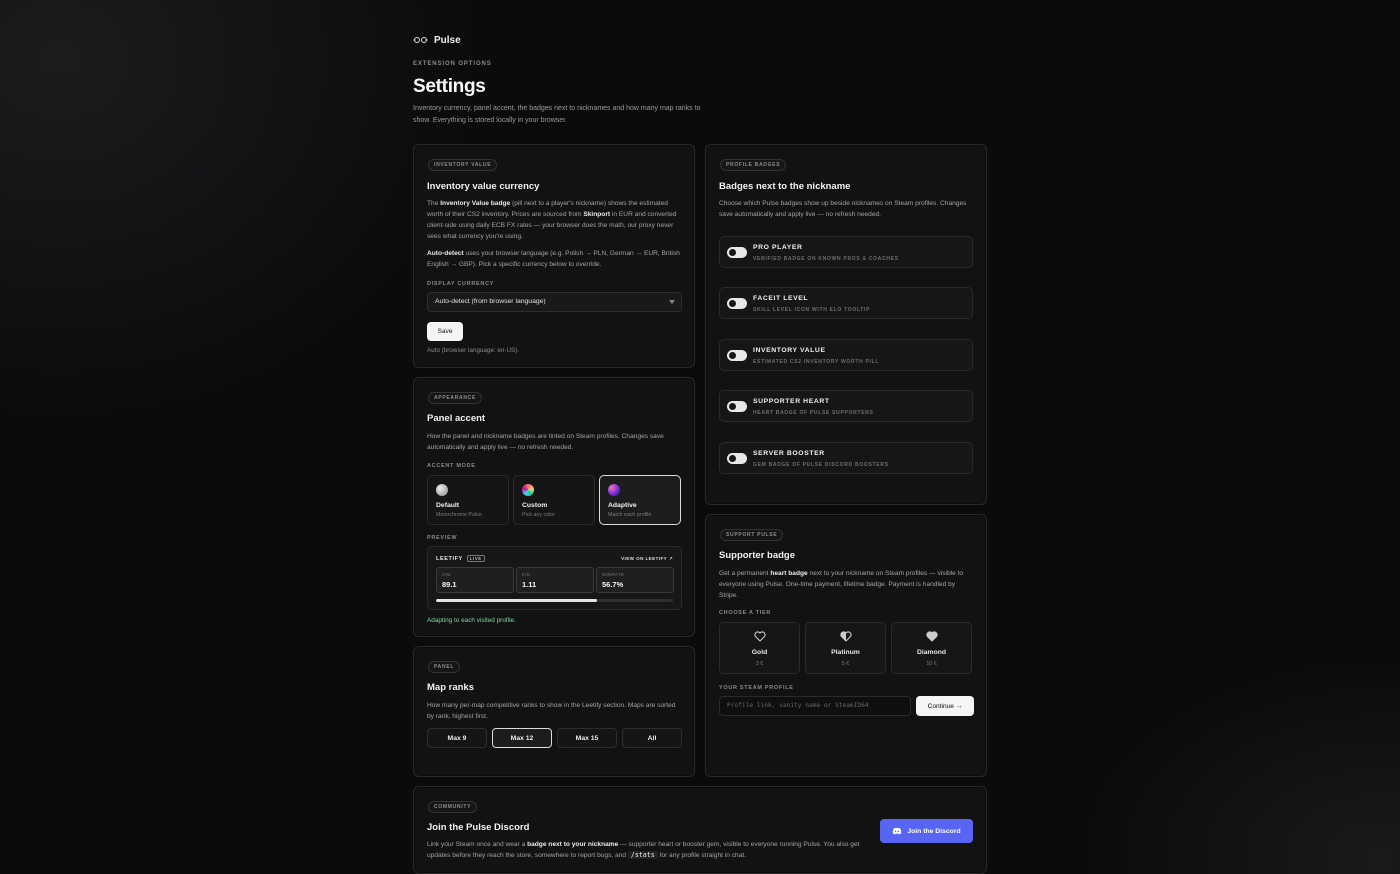 The width and height of the screenshot is (1400, 874). What do you see at coordinates (652, 738) in the screenshot?
I see `map-ranks-option-all: All` at bounding box center [652, 738].